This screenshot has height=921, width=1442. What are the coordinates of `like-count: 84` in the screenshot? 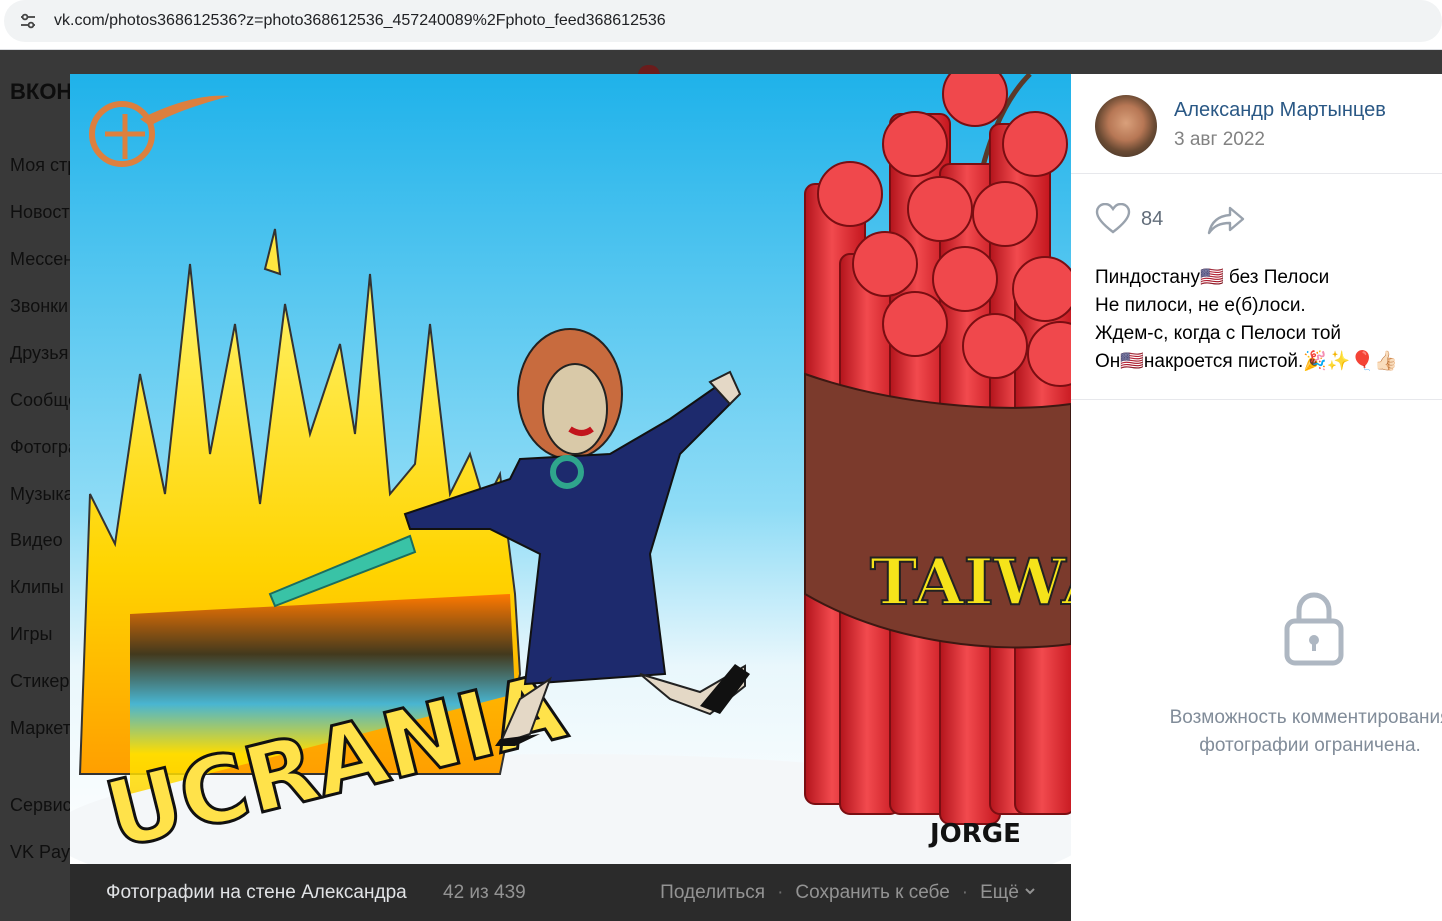 It's located at (1152, 219).